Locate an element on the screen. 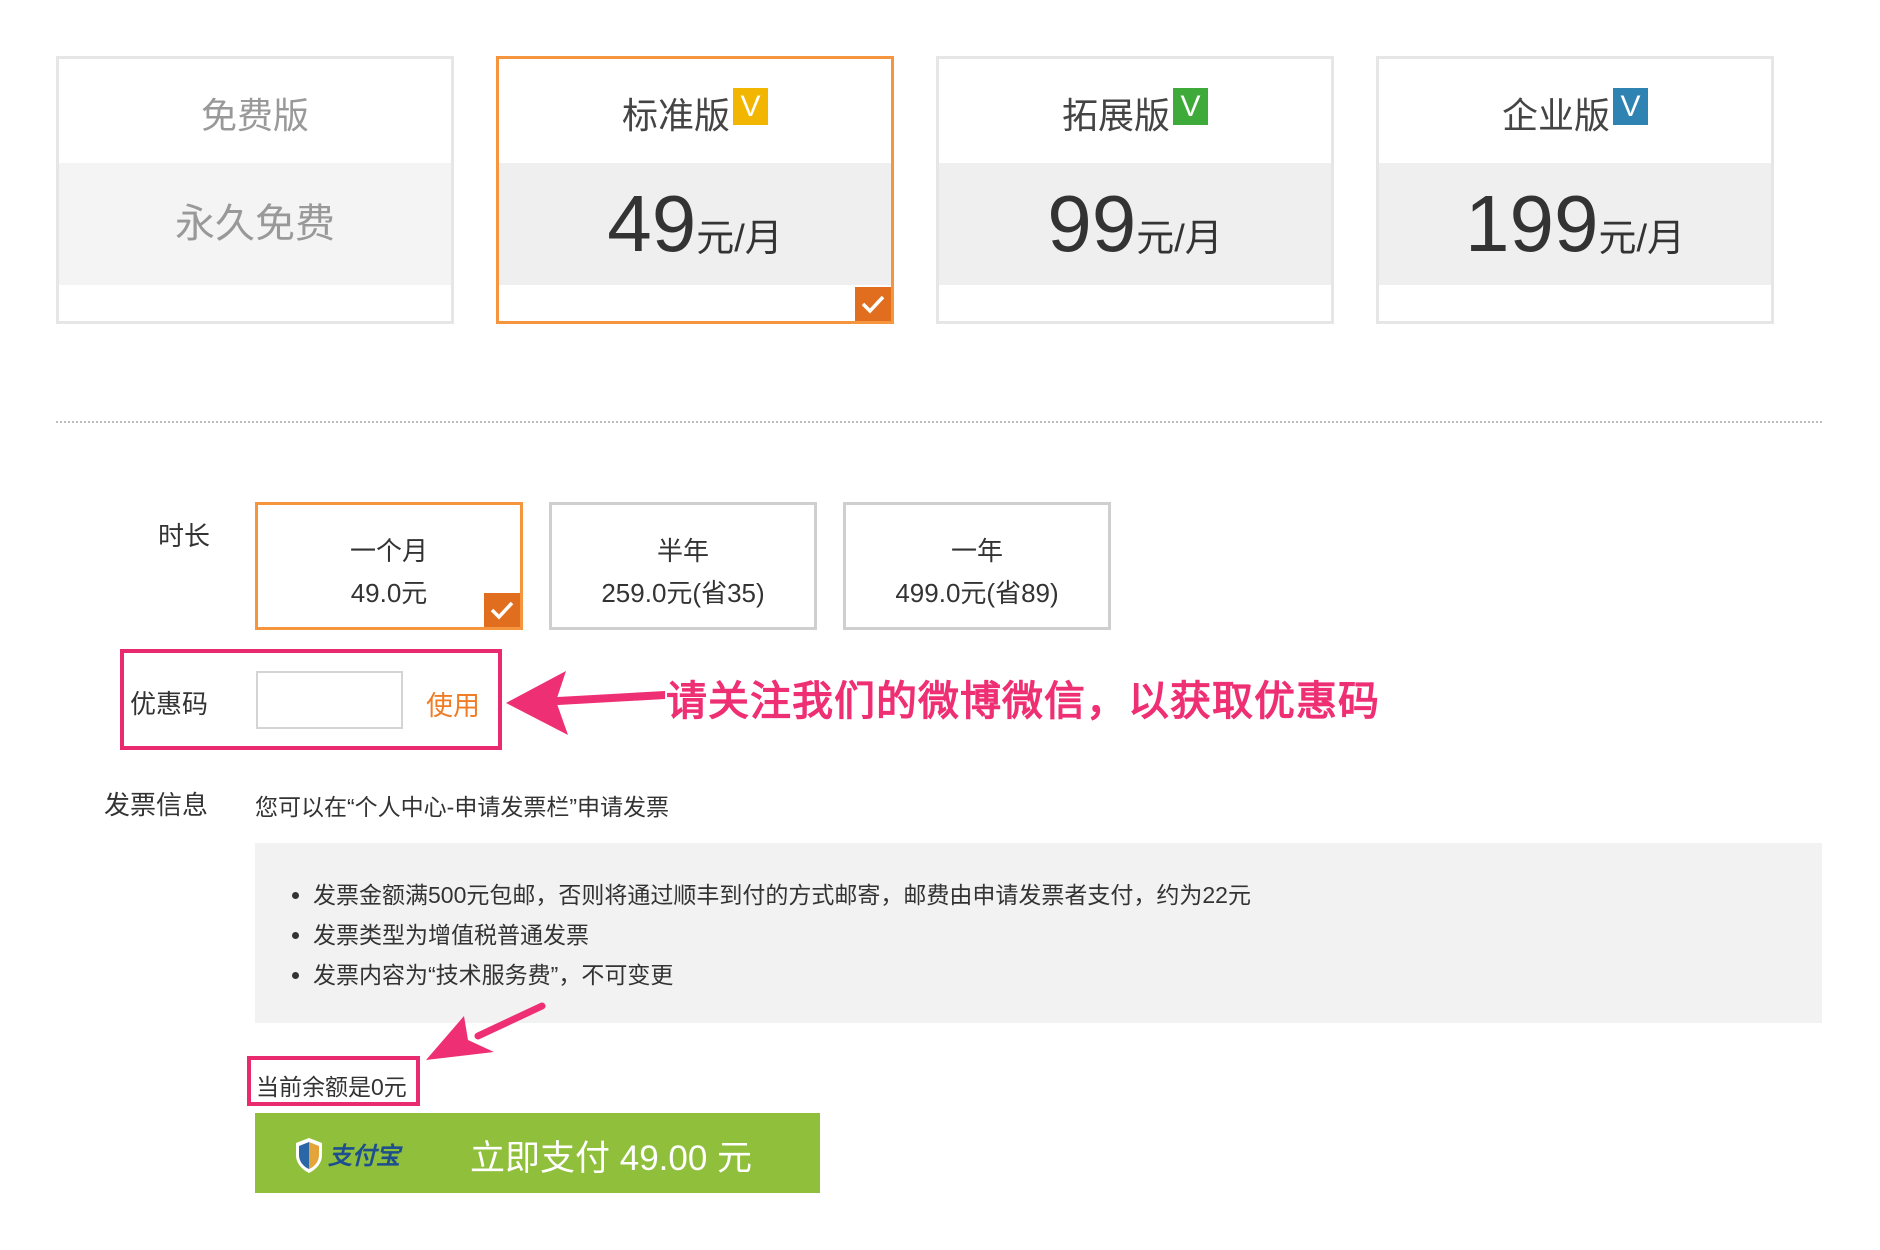 This screenshot has height=1250, width=1880. plan-name: 免费版 is located at coordinates (254, 115).